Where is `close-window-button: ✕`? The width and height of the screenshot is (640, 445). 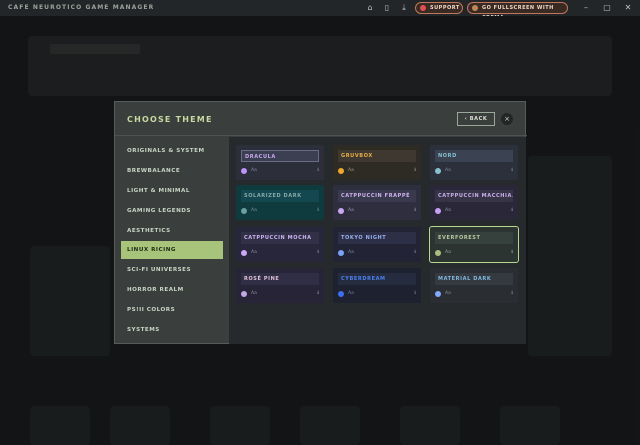 close-window-button: ✕ is located at coordinates (628, 8).